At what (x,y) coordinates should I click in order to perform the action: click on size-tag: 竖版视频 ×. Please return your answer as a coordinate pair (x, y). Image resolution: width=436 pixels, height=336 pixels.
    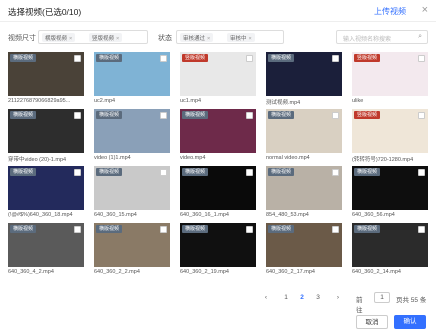
    Looking at the image, I should click on (106, 37).